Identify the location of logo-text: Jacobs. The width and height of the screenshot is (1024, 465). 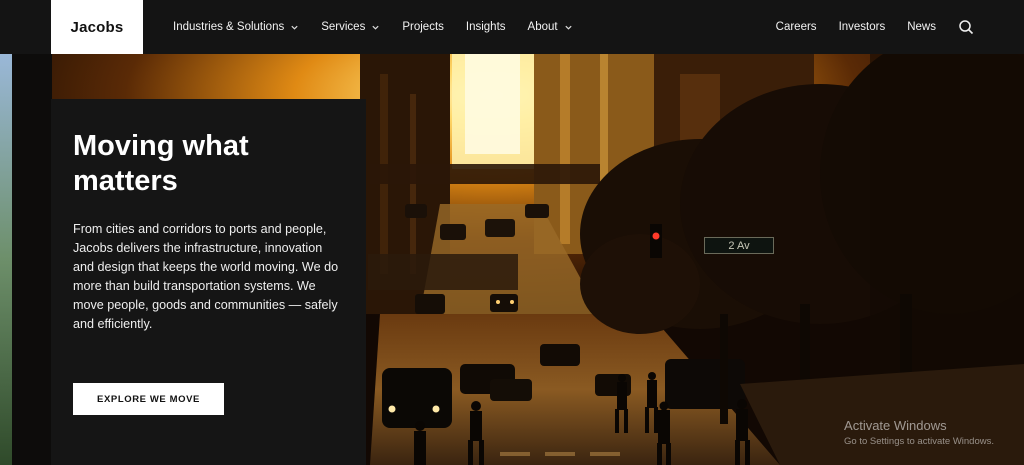
(97, 27).